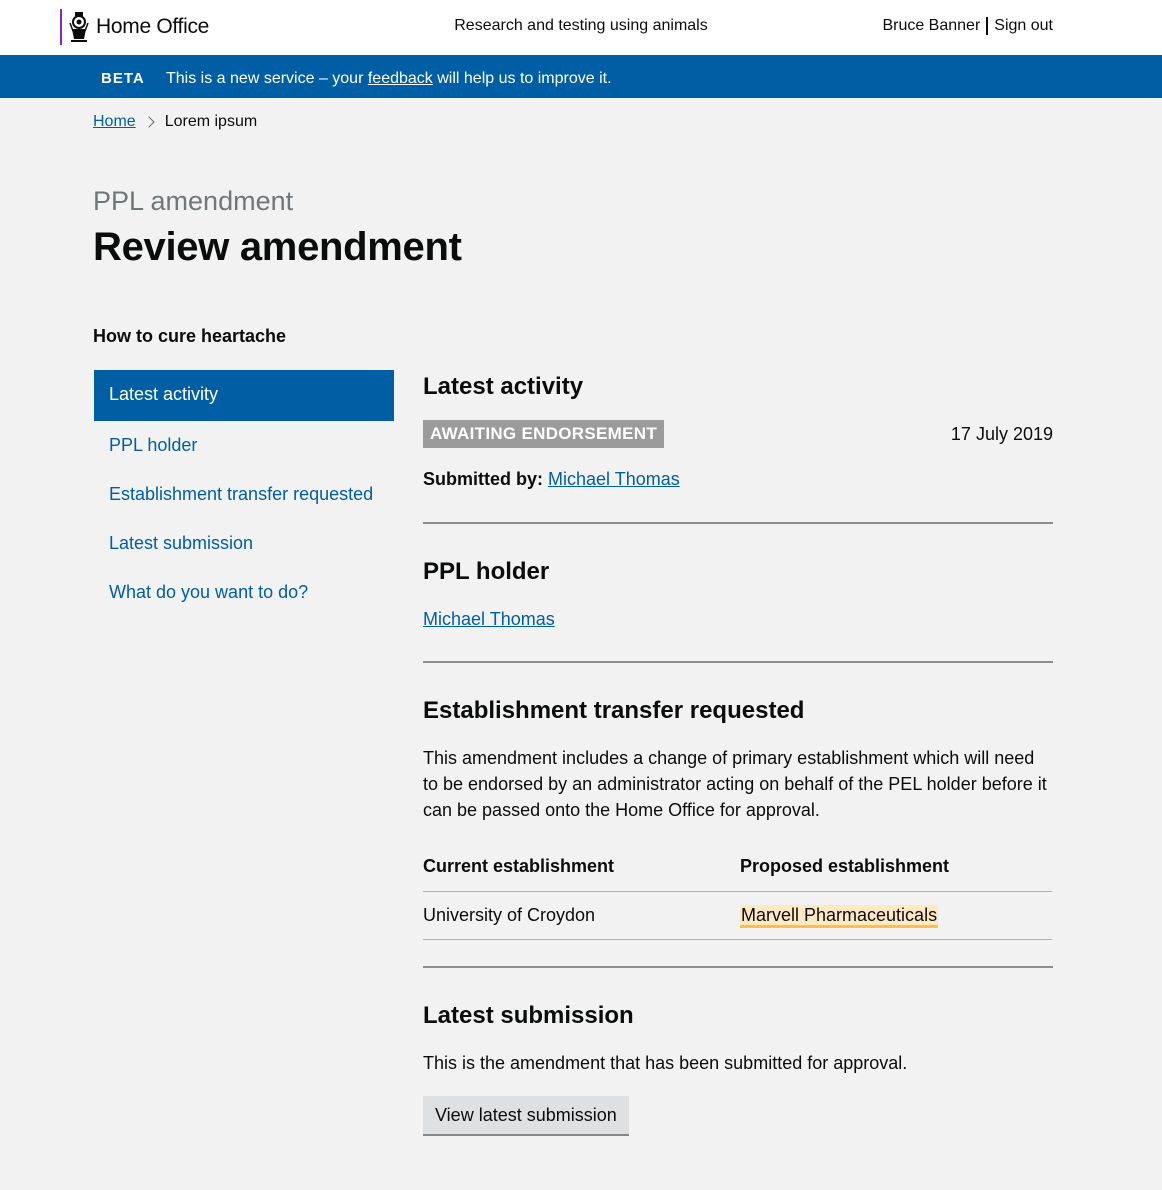 Image resolution: width=1162 pixels, height=1190 pixels. I want to click on user-nav: Bruce Banner Sign out, so click(967, 26).